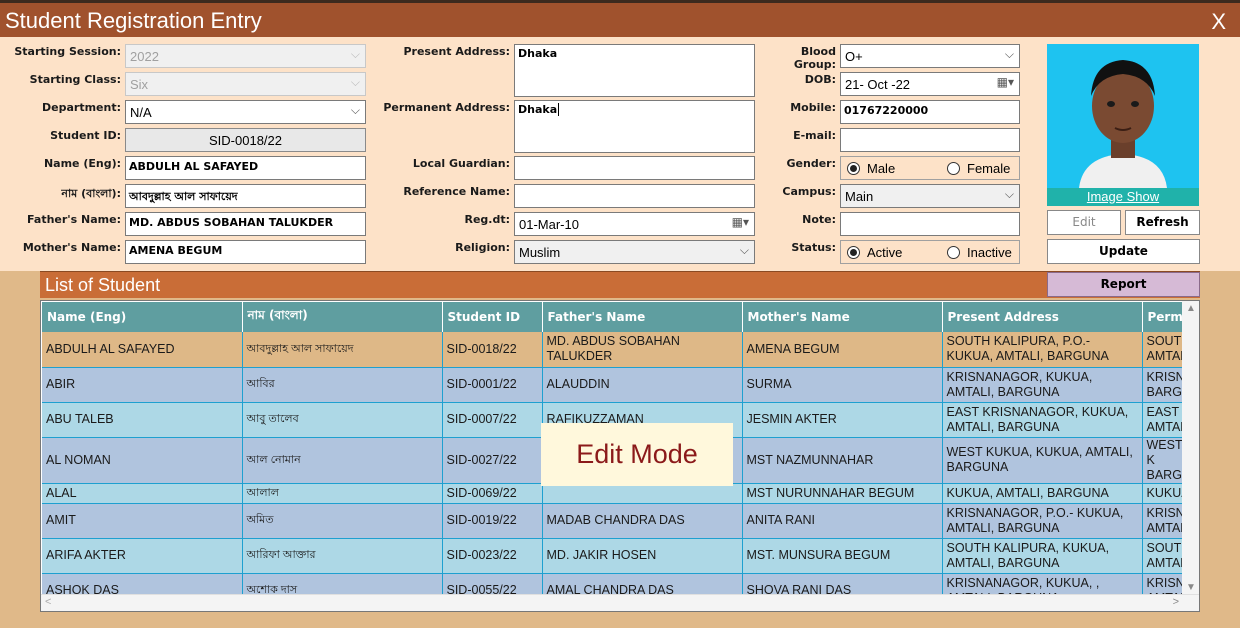  Describe the element at coordinates (842, 521) in the screenshot. I see `table-cell: ANITA RANI` at that location.